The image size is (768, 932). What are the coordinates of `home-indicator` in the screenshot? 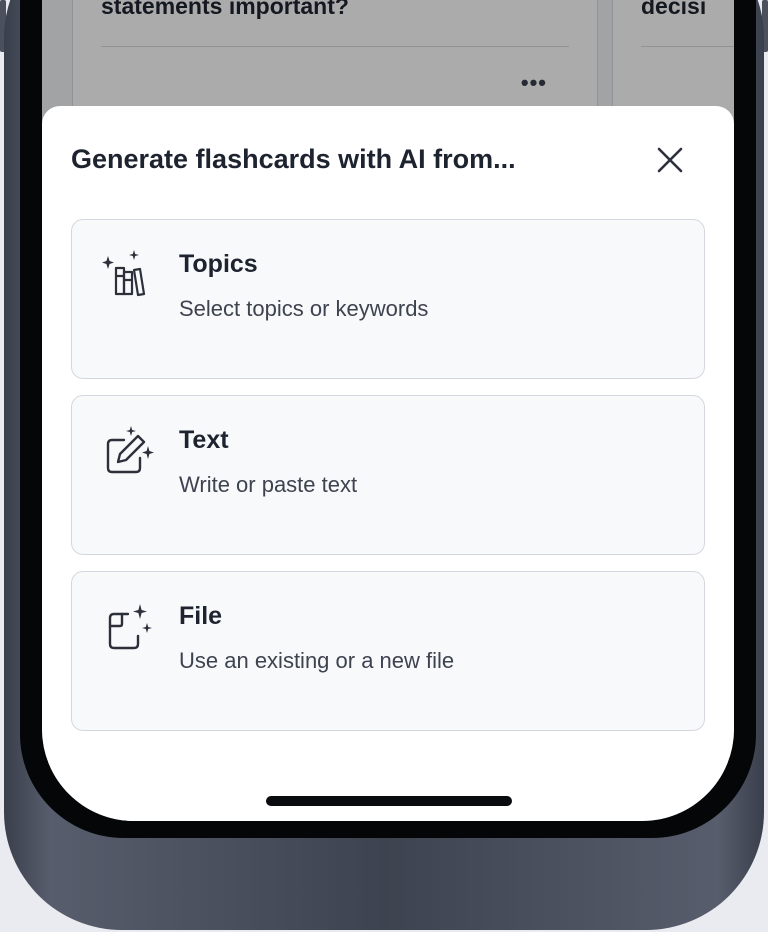 It's located at (389, 801).